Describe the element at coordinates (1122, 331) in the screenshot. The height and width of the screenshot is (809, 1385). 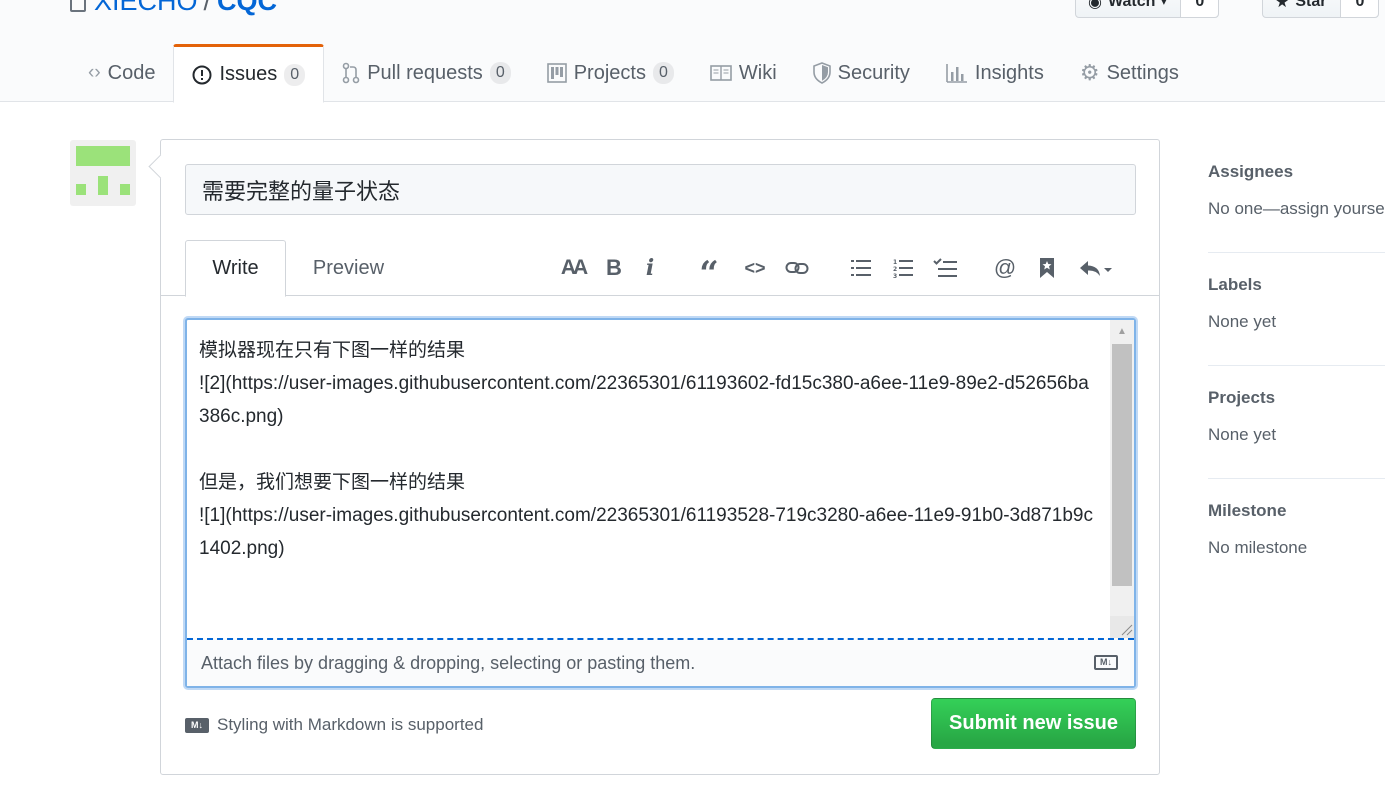
I see `scroll-up-arrow-icon: ▲` at that location.